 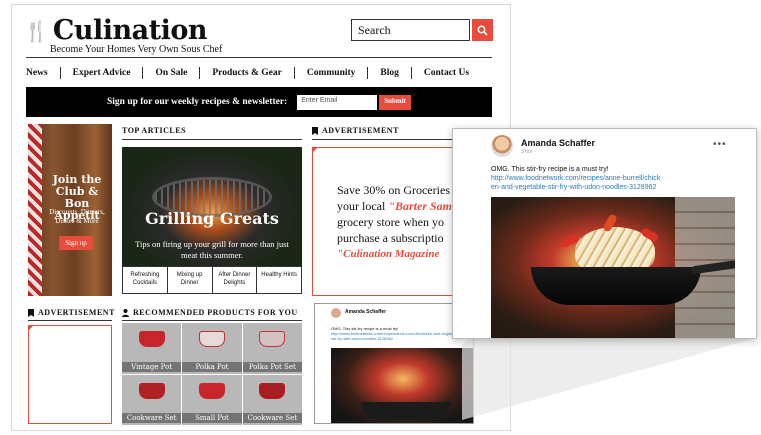 What do you see at coordinates (502, 146) in the screenshot?
I see `avatar` at bounding box center [502, 146].